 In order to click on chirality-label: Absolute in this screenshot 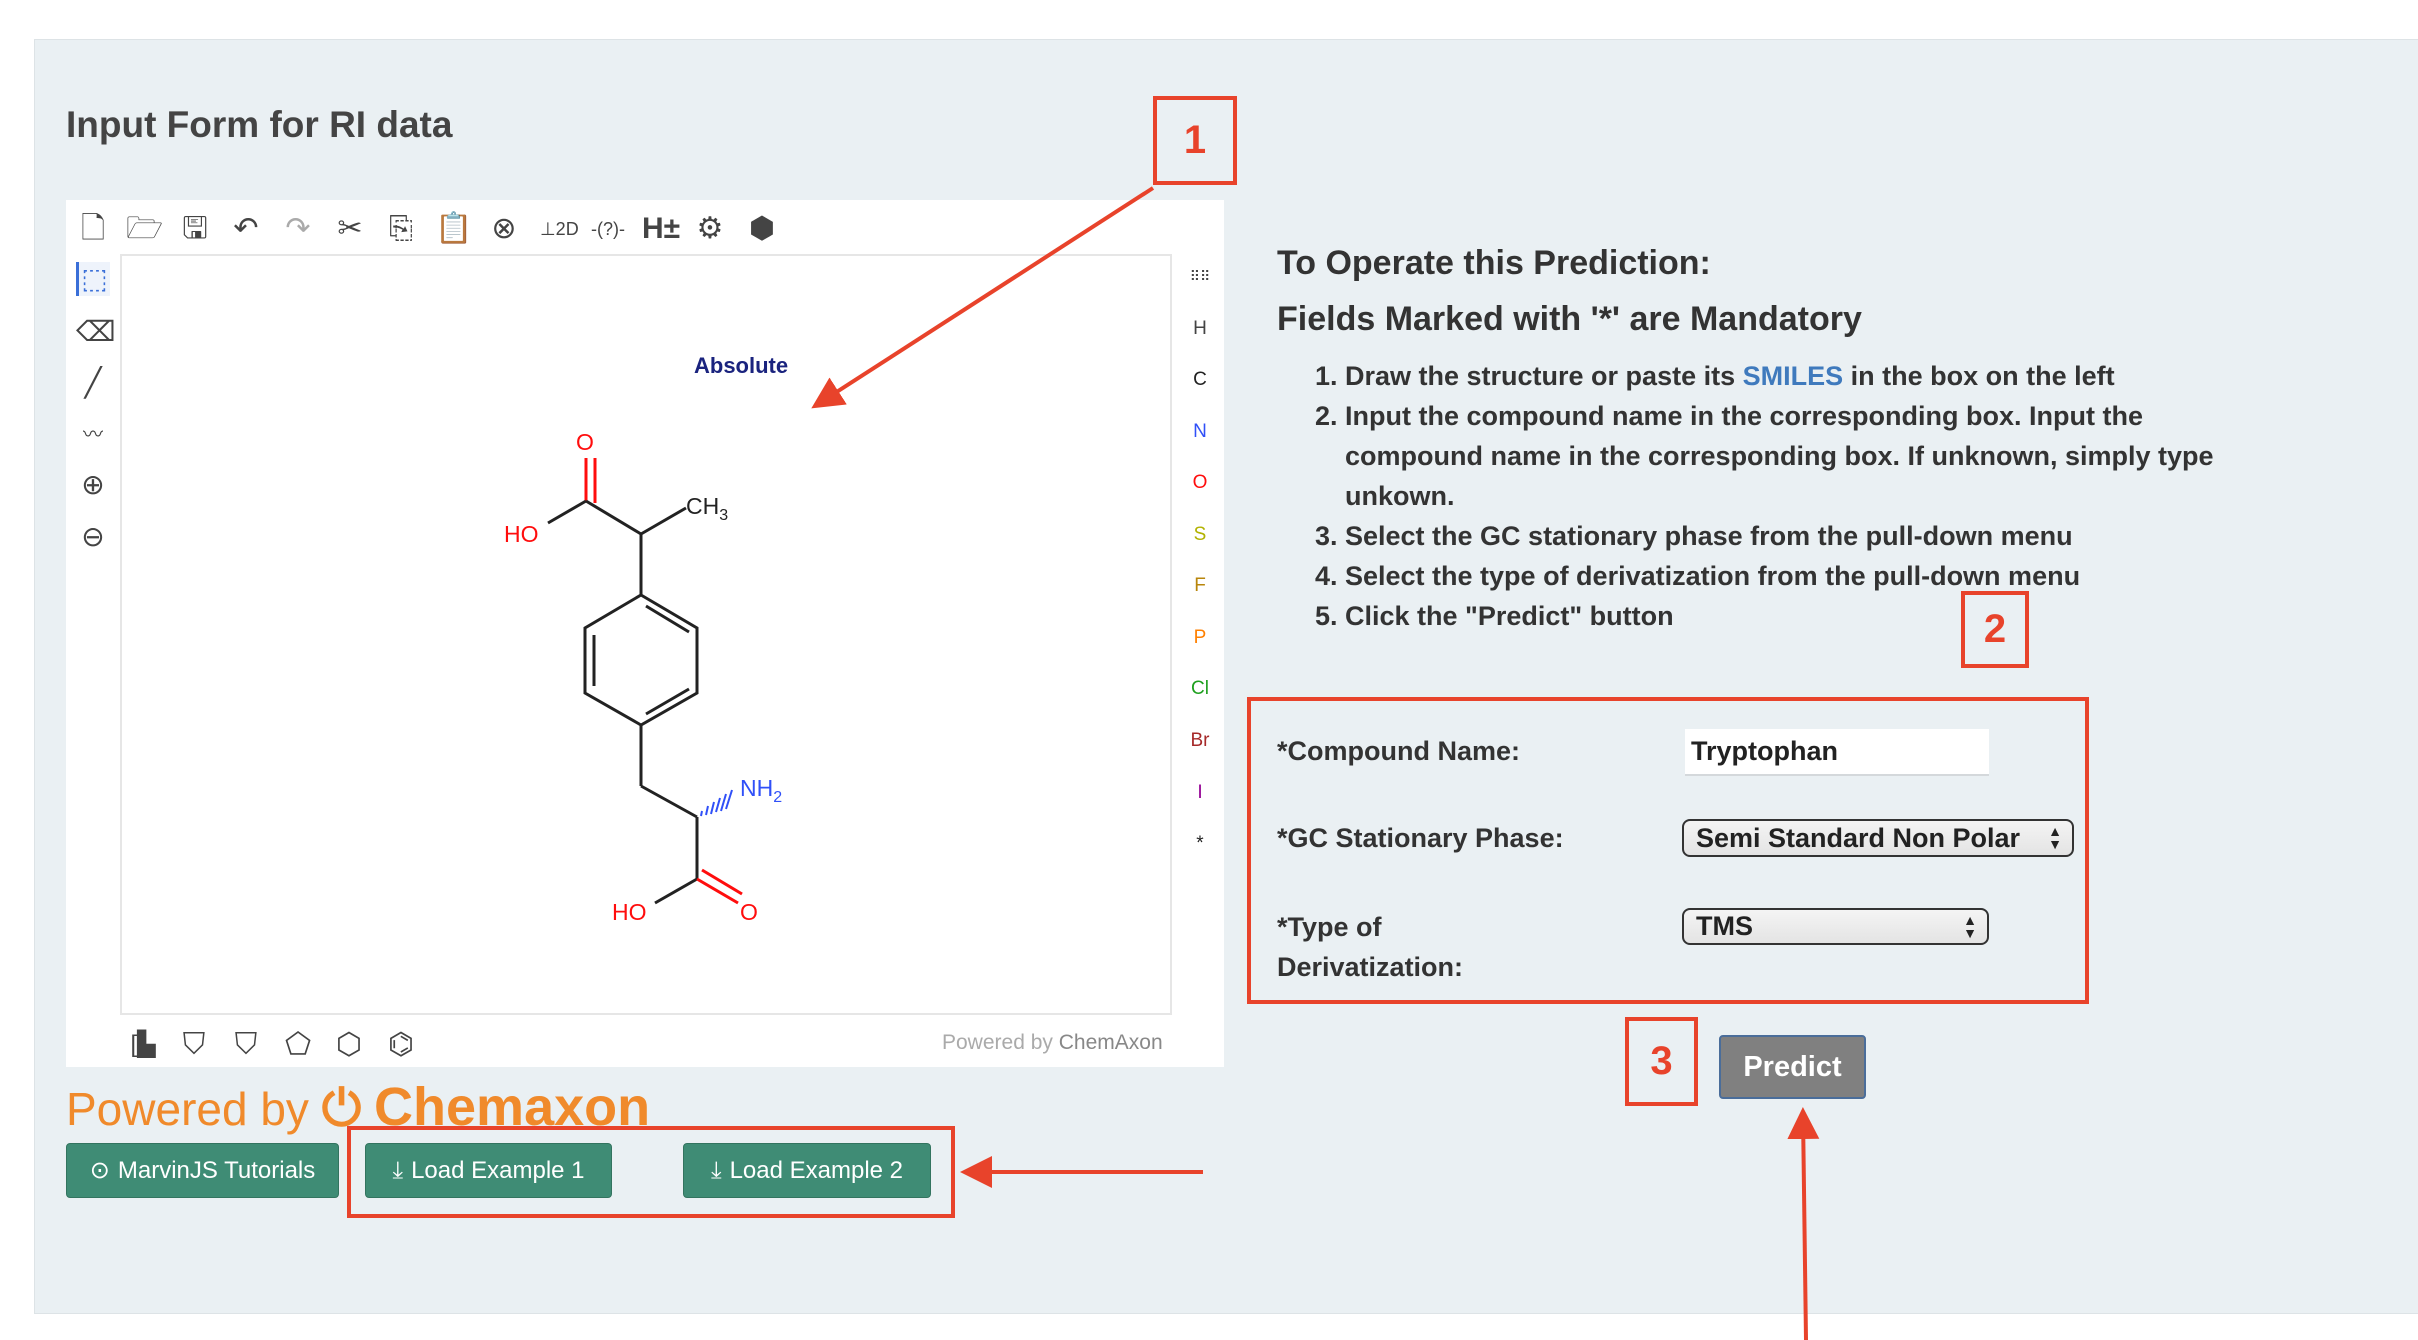, I will do `click(741, 365)`.